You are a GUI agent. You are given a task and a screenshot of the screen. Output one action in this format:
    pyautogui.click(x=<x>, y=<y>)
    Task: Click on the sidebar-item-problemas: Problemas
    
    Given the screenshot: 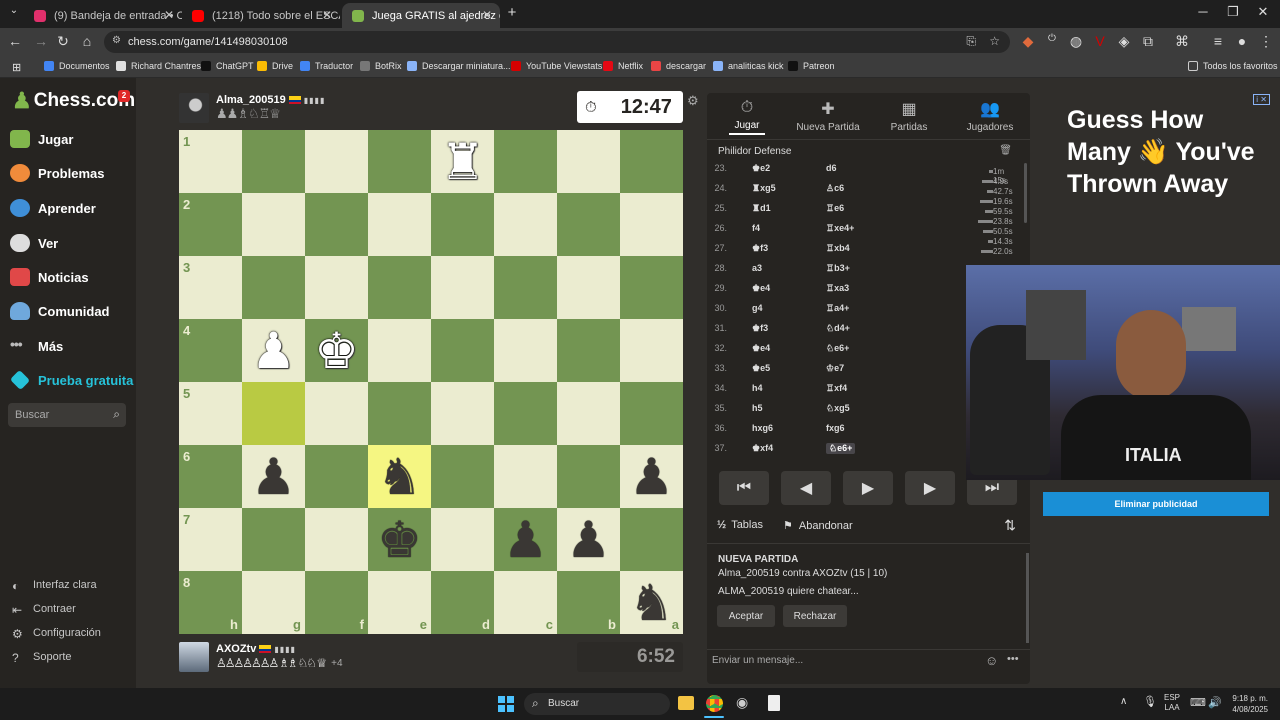 What is the action you would take?
    pyautogui.click(x=57, y=173)
    